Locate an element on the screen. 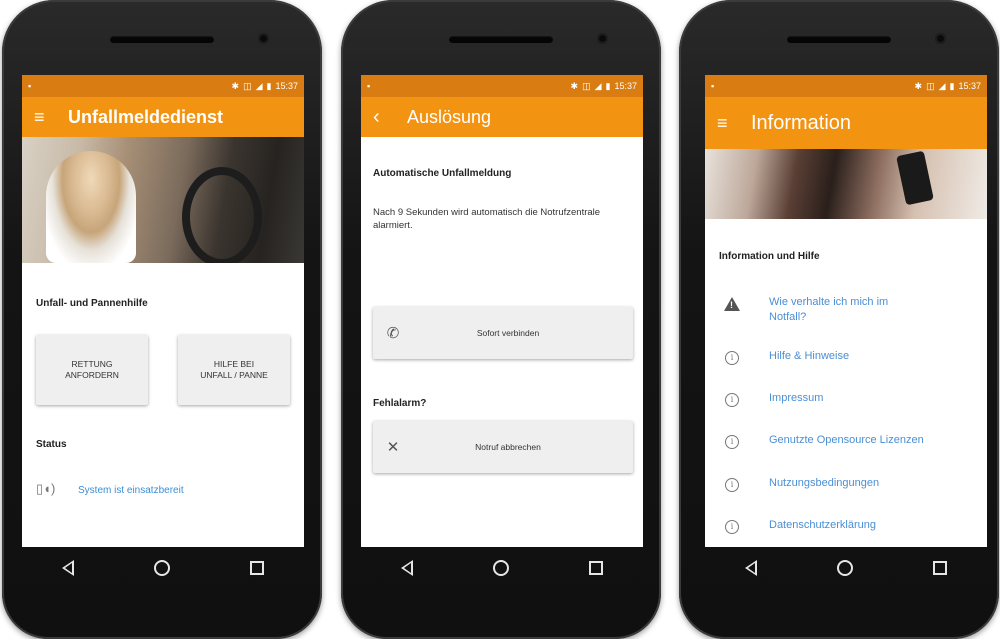 The height and width of the screenshot is (639, 1000). list-item-label: Hilfe & Hinweise is located at coordinates (809, 356).